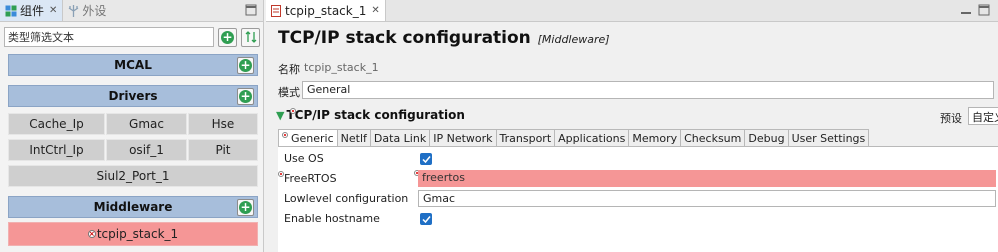 The width and height of the screenshot is (998, 252). What do you see at coordinates (346, 198) in the screenshot?
I see `property-label: Lowlevel configuration` at bounding box center [346, 198].